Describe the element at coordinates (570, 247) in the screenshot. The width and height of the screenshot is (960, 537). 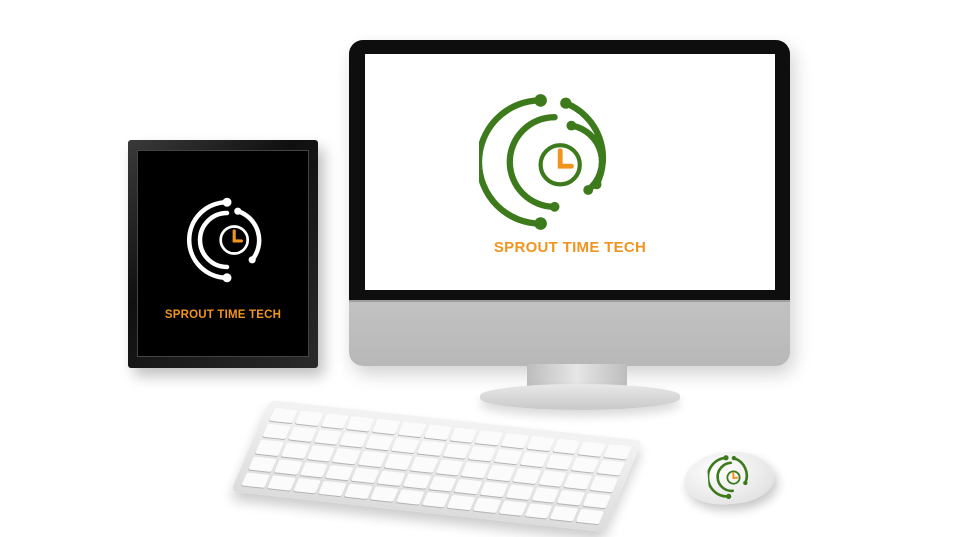
I see `screen-brand-name: SPROUT TIME TECH` at that location.